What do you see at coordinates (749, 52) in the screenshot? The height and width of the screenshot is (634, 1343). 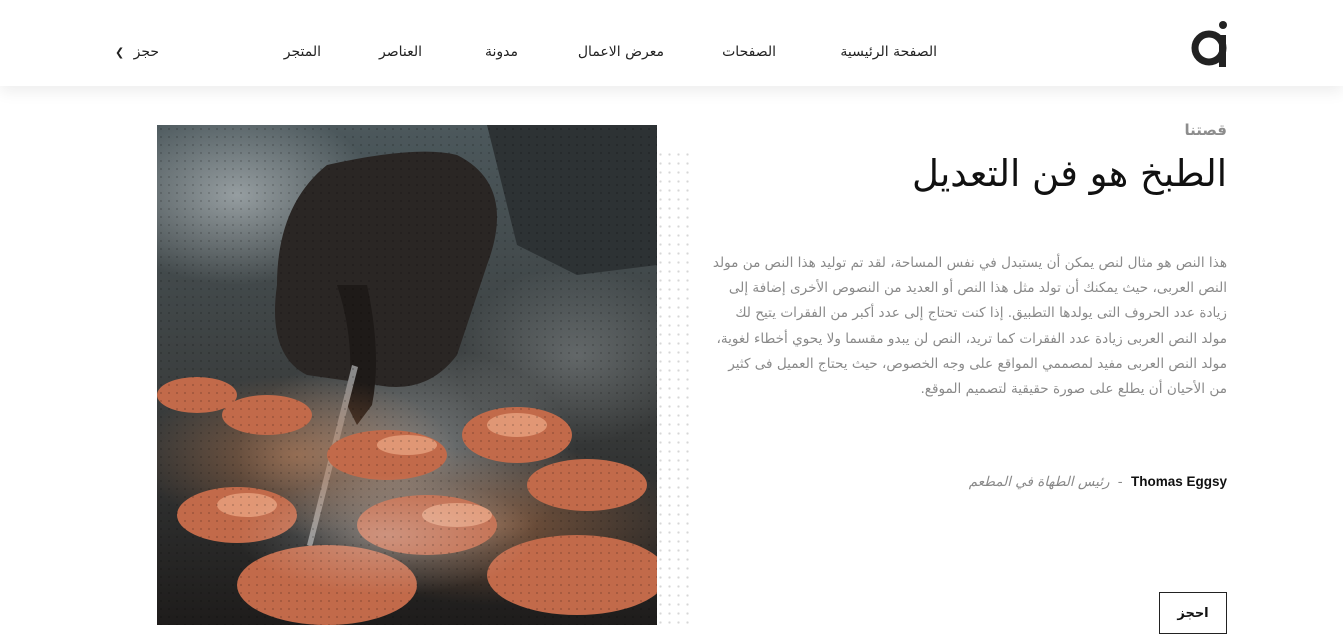 I see `nav-pages: الصفحات` at bounding box center [749, 52].